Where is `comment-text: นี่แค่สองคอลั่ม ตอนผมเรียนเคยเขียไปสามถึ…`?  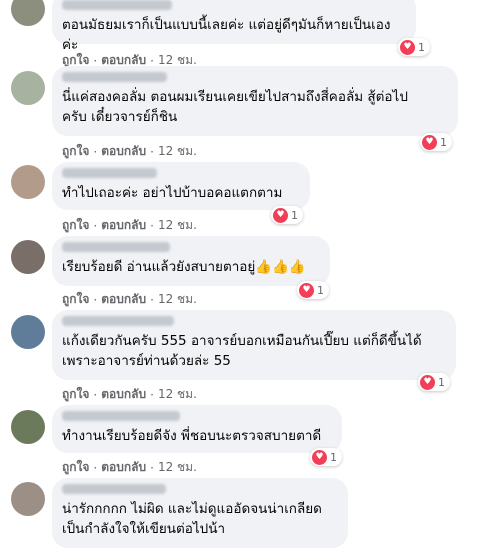
comment-text: นี่แค่สองคอลั่ม ตอนผมเรียนเคยเขียไปสามถึ… is located at coordinates (235, 107).